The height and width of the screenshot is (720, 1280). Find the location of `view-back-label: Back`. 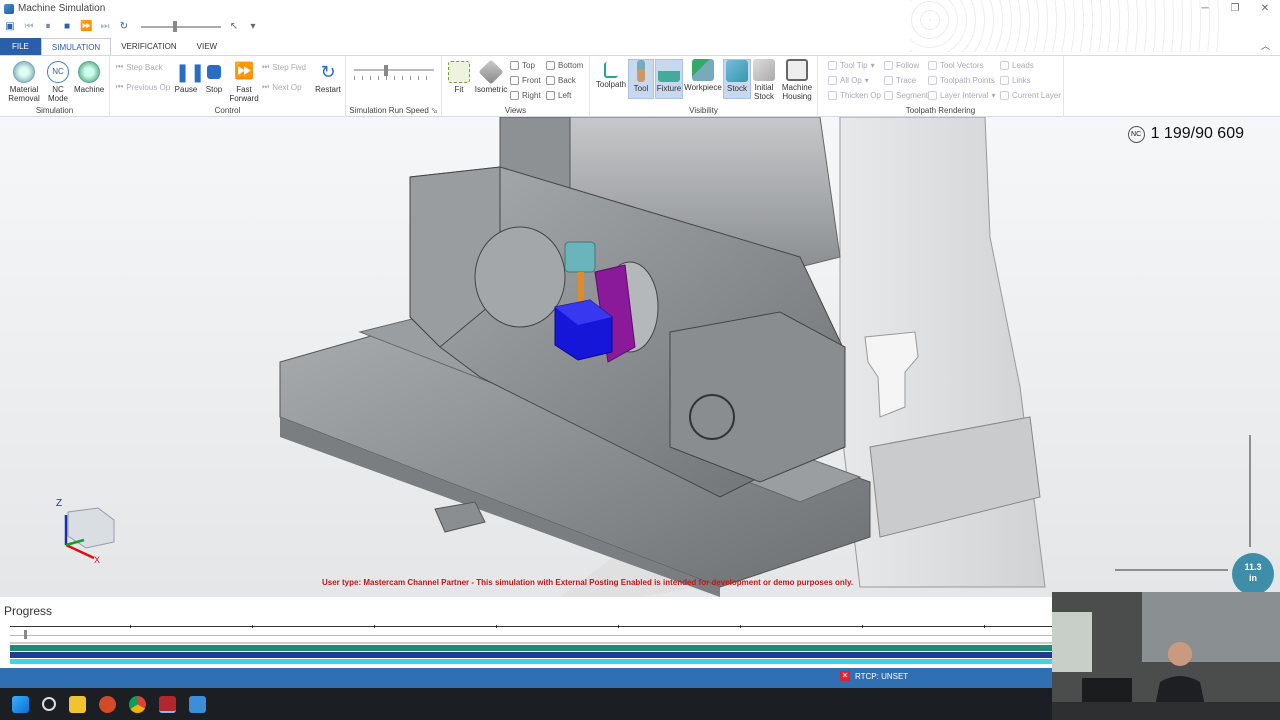

view-back-label: Back is located at coordinates (567, 80).